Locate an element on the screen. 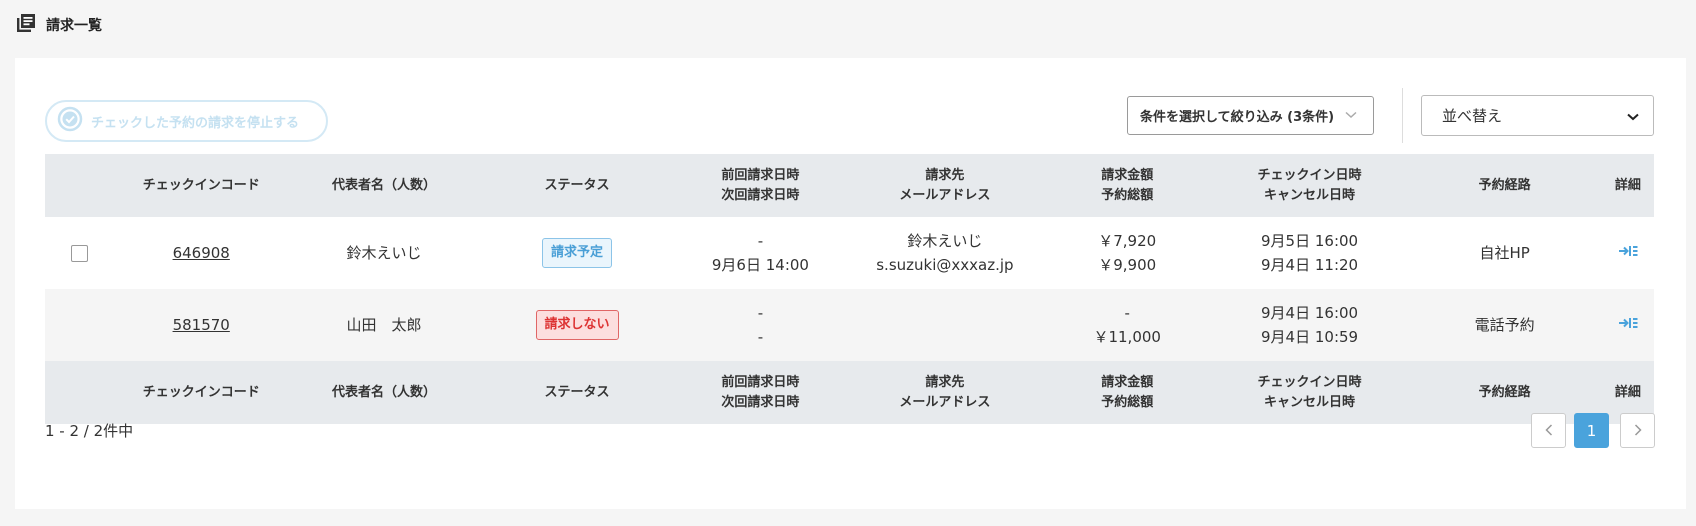 This screenshot has width=1696, height=526. amount-cell: ￥7,920 ￥9,900 is located at coordinates (1127, 253).